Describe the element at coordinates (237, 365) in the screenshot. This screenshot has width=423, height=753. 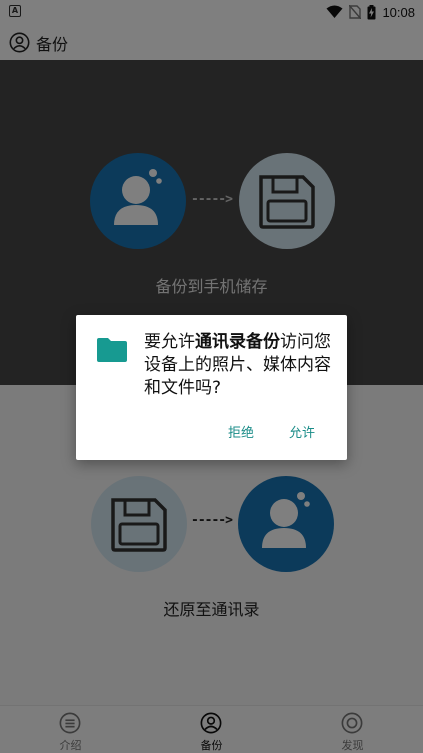
I see `permission-message: 要允许通讯录备份访问您设备上的照片、媒体内容和文件吗?` at that location.